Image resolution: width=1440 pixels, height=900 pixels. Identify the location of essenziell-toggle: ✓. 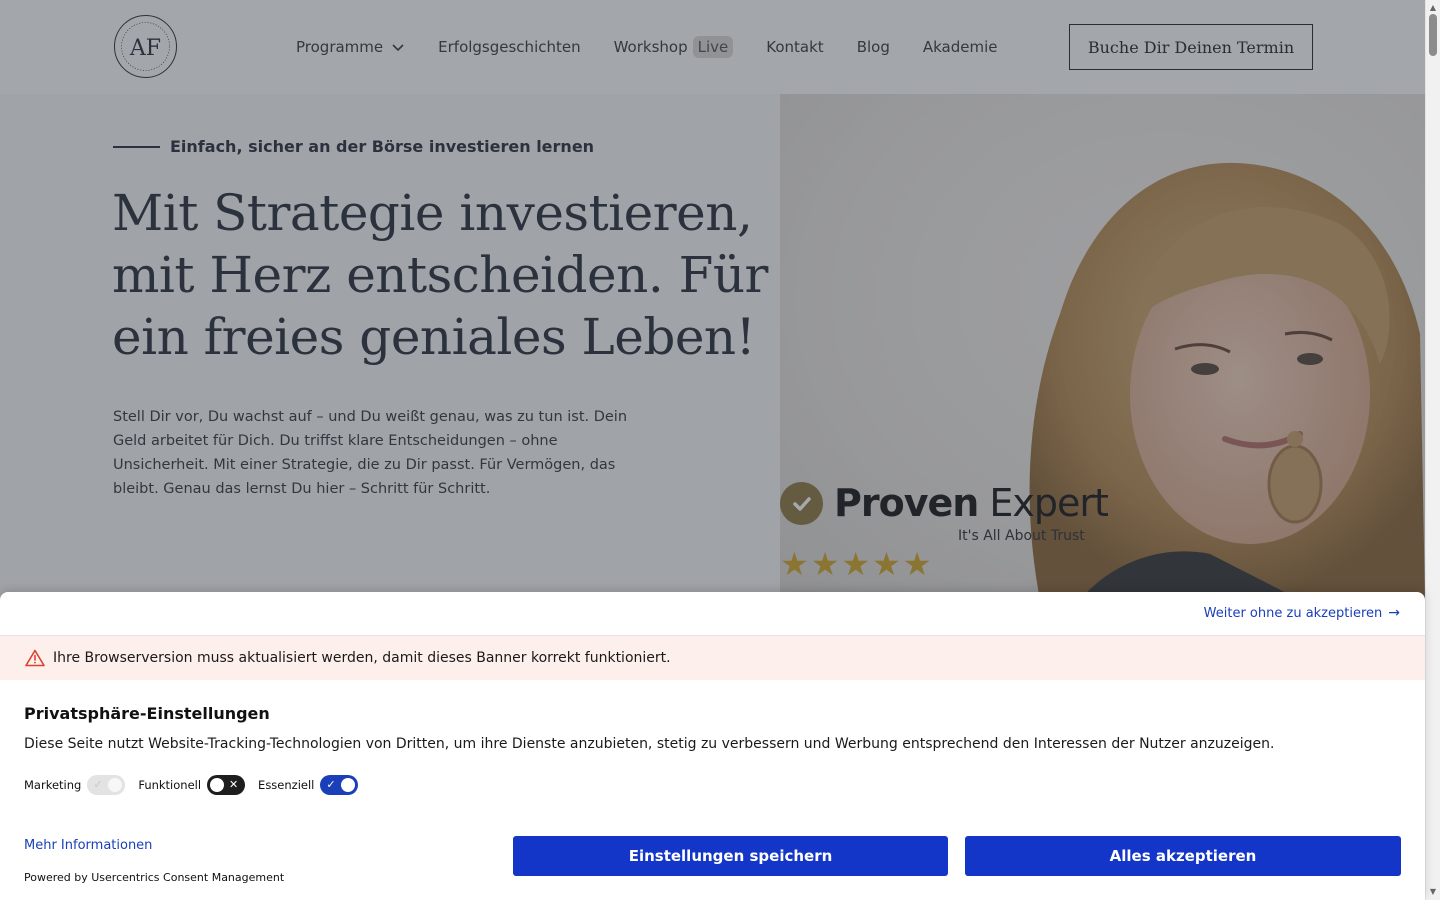
(339, 785).